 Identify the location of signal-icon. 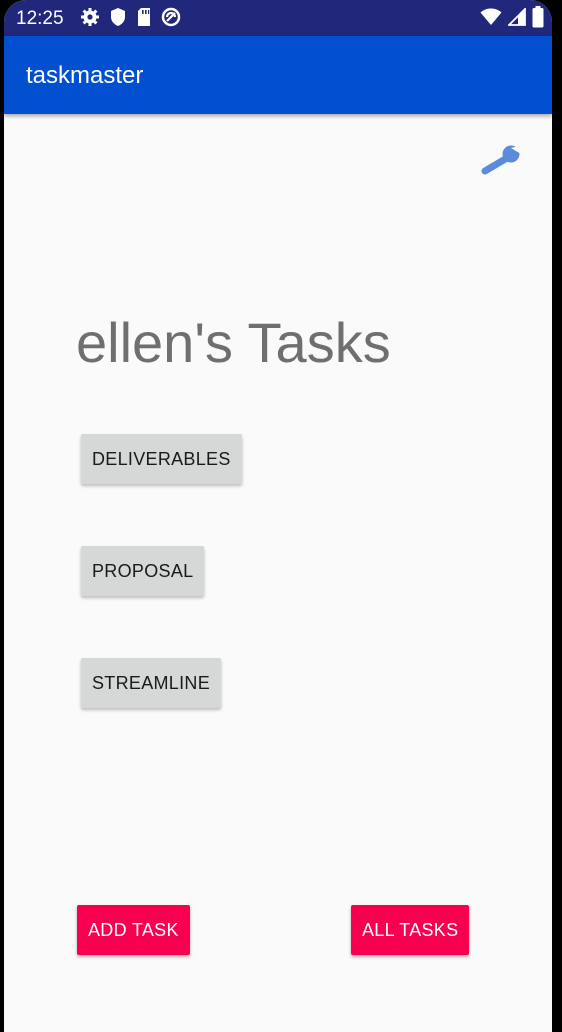
(516, 18).